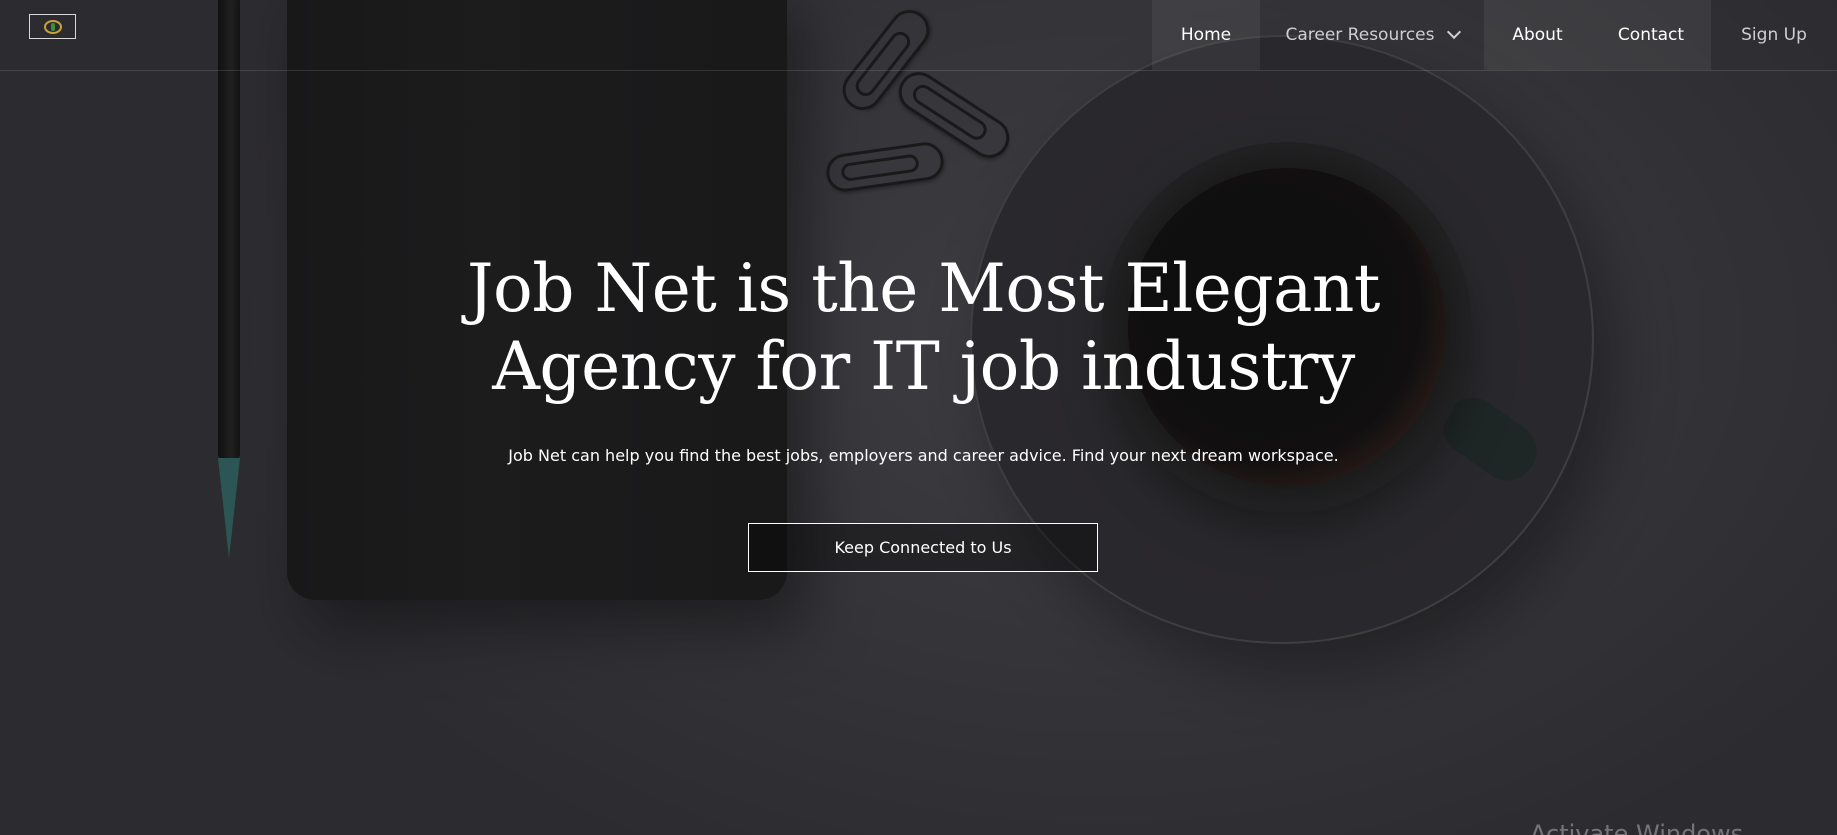 The image size is (1837, 835). I want to click on nav-item-about: About, so click(1537, 35).